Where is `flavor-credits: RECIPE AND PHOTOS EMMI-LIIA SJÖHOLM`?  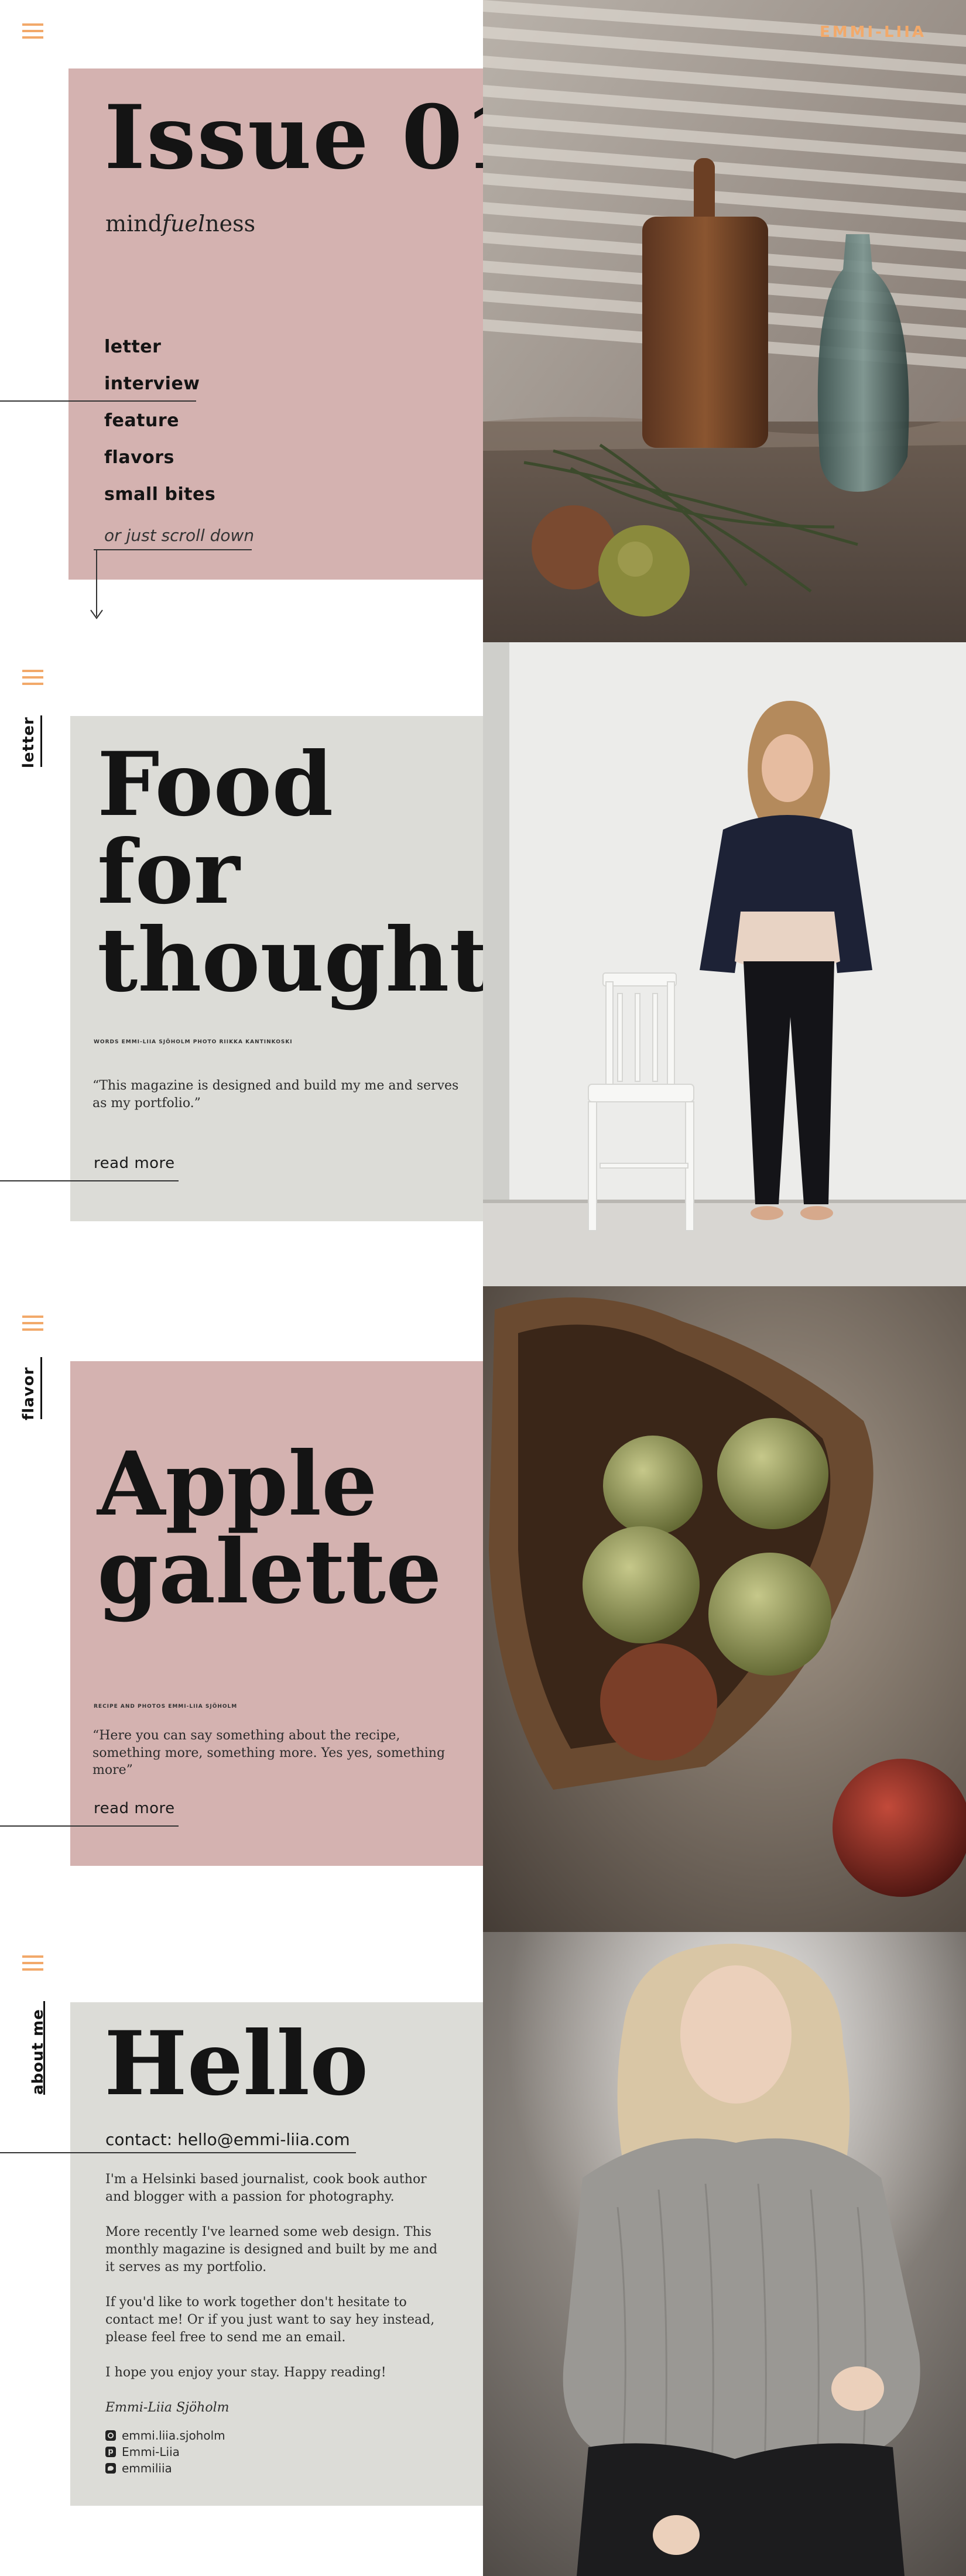 flavor-credits: RECIPE AND PHOTOS EMMI-LIIA SJÖHOLM is located at coordinates (166, 1707).